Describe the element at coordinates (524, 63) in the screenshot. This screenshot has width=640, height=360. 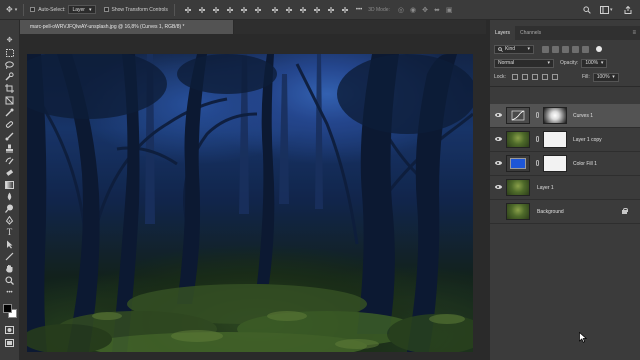
I see `blend-mode-dropdown: Normal ▾` at that location.